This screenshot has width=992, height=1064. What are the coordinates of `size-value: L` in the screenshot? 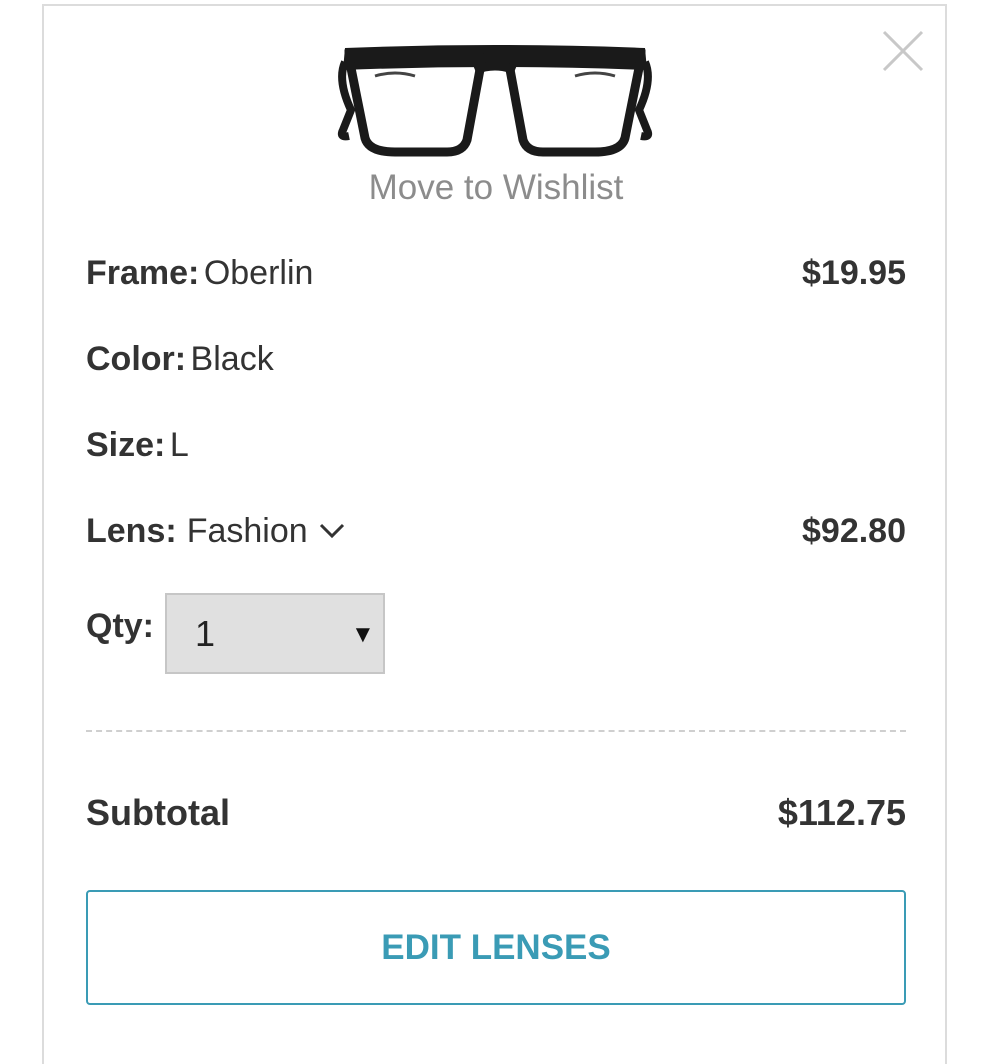 It's located at (179, 444).